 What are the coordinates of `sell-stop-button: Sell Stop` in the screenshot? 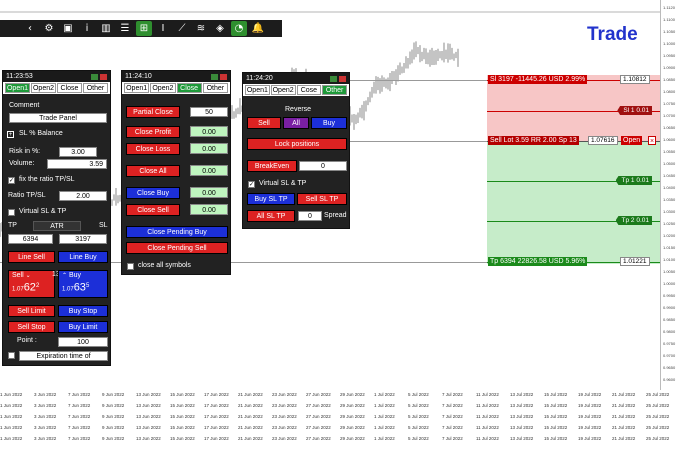 It's located at (31, 327).